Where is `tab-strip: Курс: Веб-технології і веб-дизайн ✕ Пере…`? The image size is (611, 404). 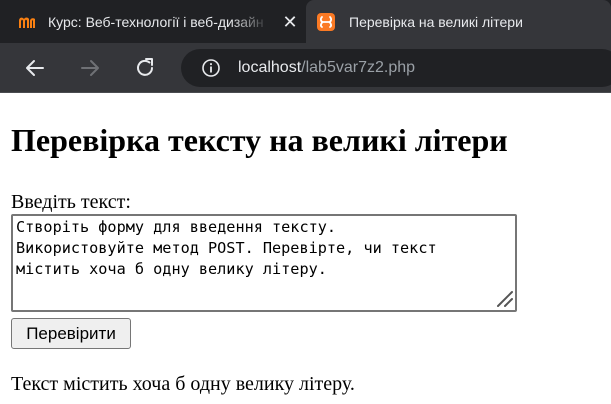
tab-strip: Курс: Веб-технології і веб-дизайн ✕ Пере… is located at coordinates (305, 21).